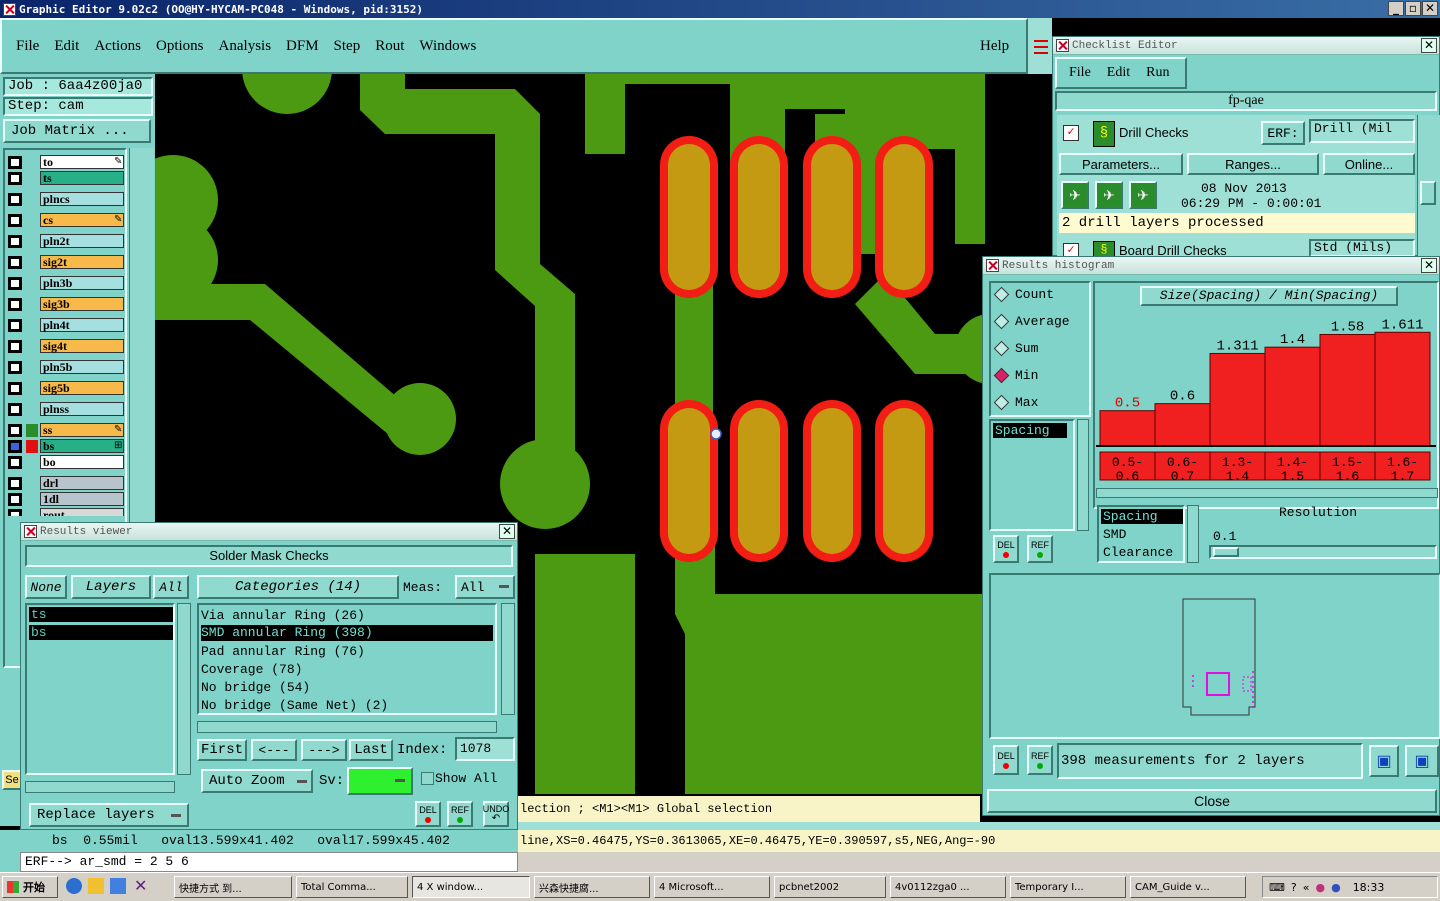 Image resolution: width=1440 pixels, height=901 pixels. What do you see at coordinates (283, 615) in the screenshot?
I see `category-item: Via annular Ring (26)` at bounding box center [283, 615].